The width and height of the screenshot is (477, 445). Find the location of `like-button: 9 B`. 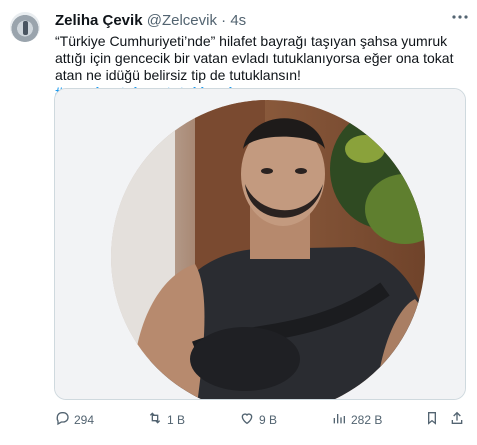

like-button: 9 B is located at coordinates (258, 419).